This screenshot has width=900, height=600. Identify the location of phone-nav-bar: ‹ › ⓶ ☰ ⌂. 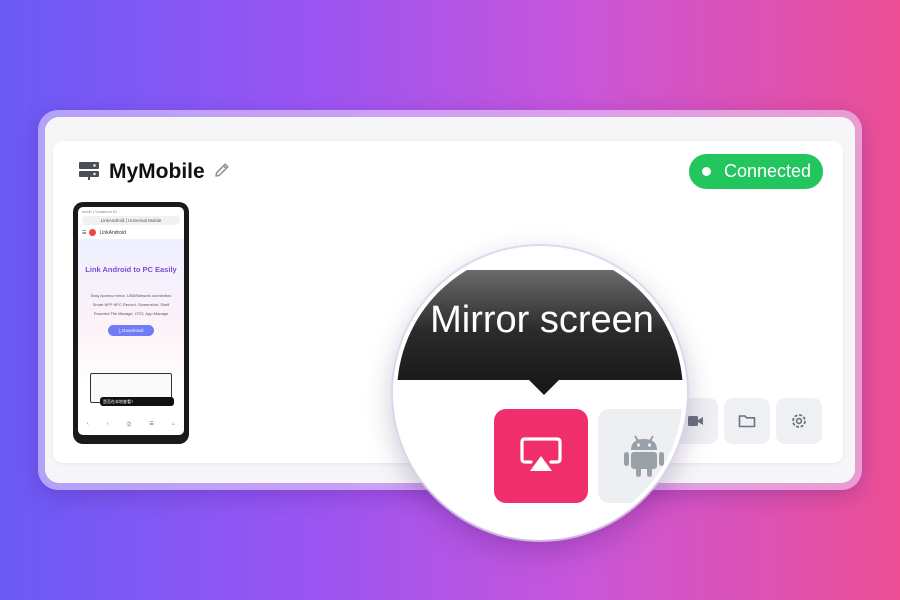
(131, 424).